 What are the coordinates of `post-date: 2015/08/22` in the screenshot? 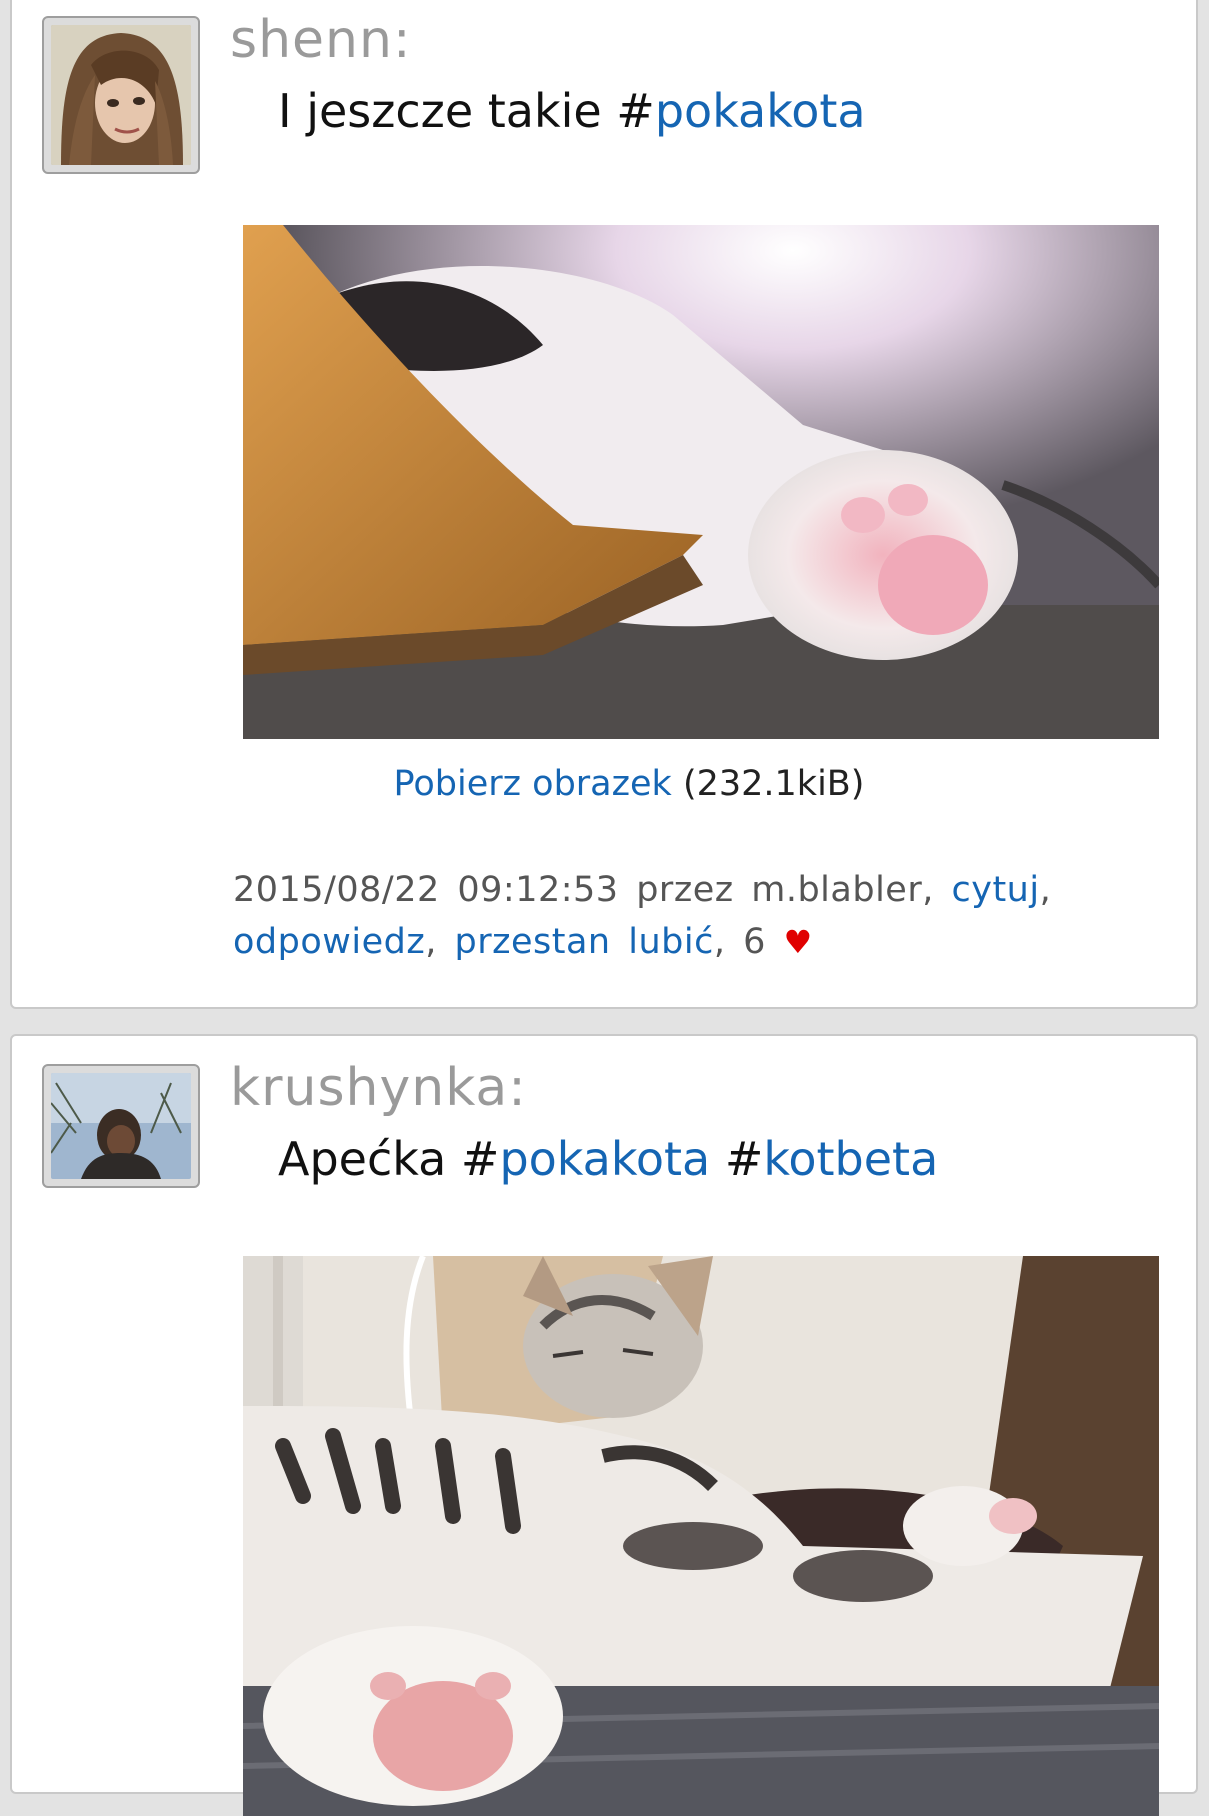 It's located at (336, 890).